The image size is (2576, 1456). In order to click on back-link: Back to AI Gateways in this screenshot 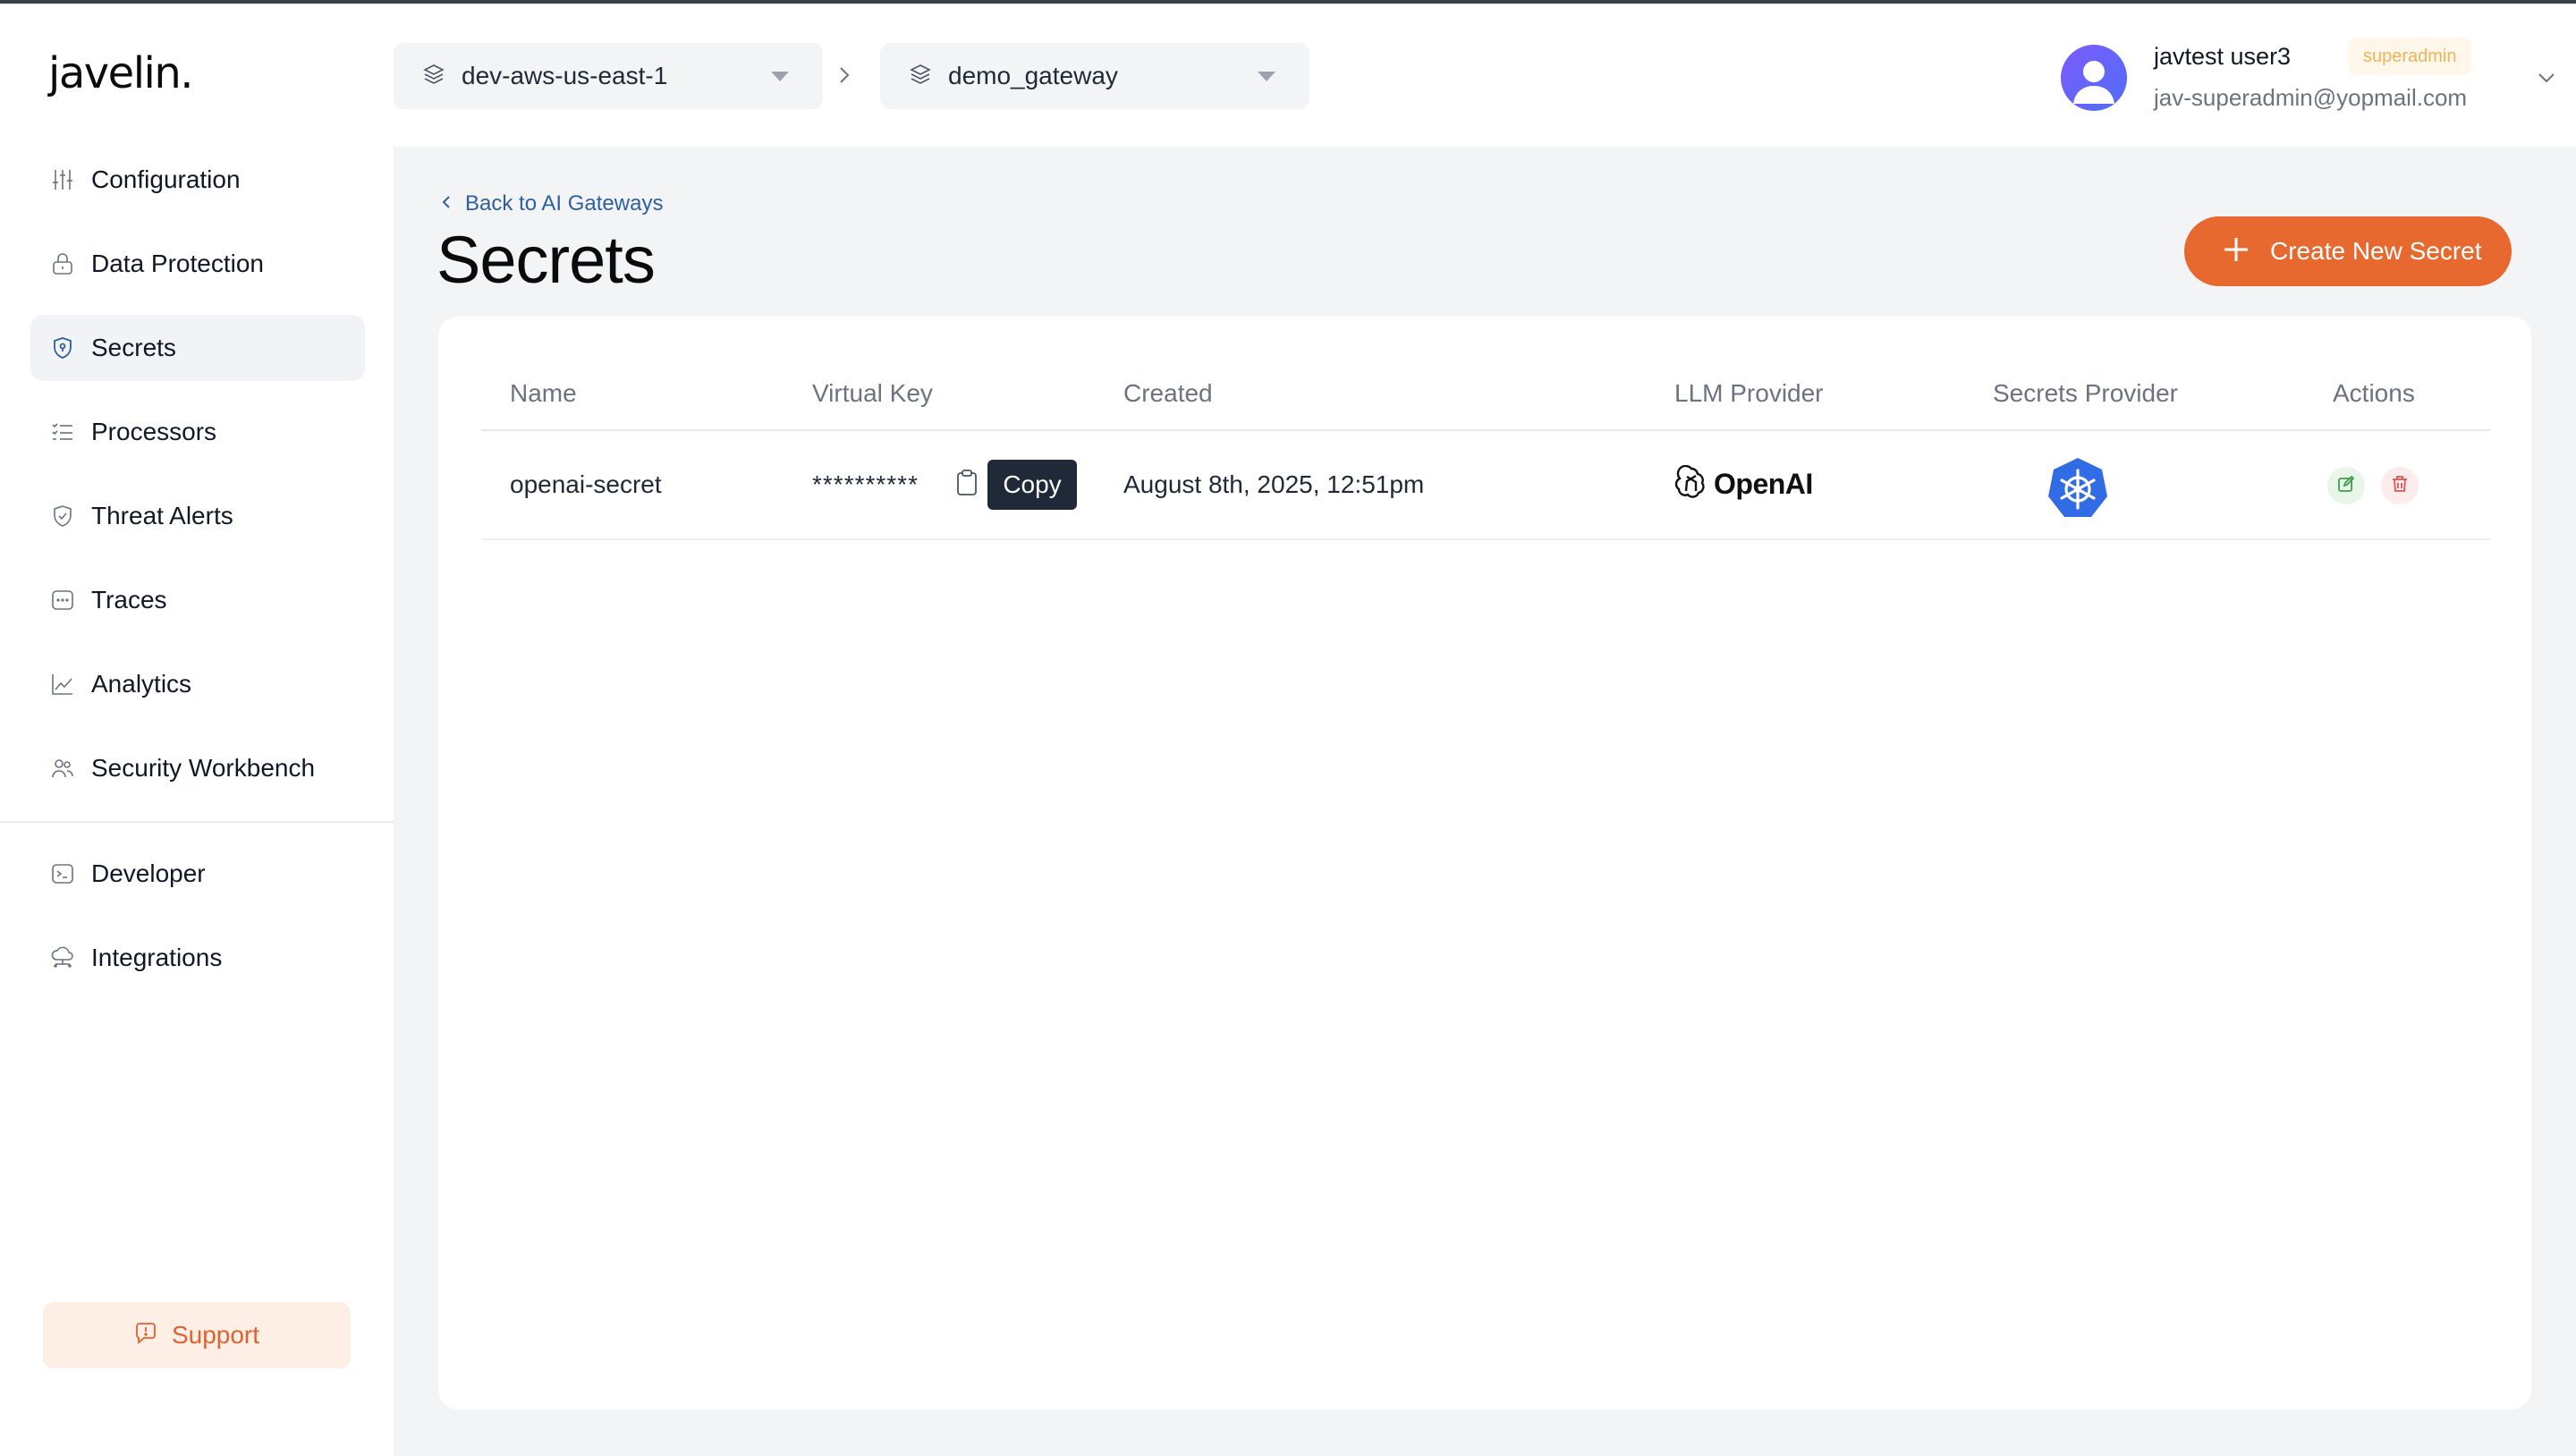, I will do `click(551, 203)`.